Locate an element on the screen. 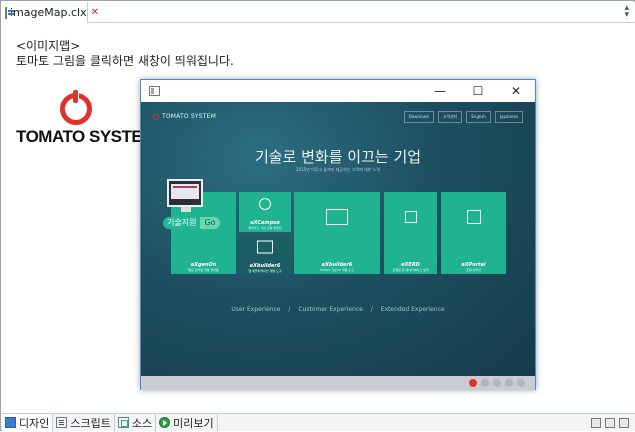 The width and height of the screenshot is (635, 432). tomato-logo-image: TOMATO SYSTEM is located at coordinates (86, 129).